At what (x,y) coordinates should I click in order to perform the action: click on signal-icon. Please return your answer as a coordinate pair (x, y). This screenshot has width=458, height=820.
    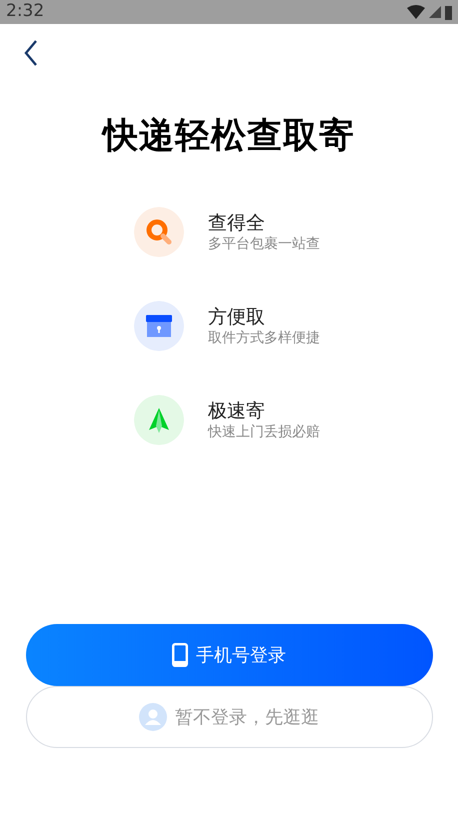
    Looking at the image, I should click on (435, 12).